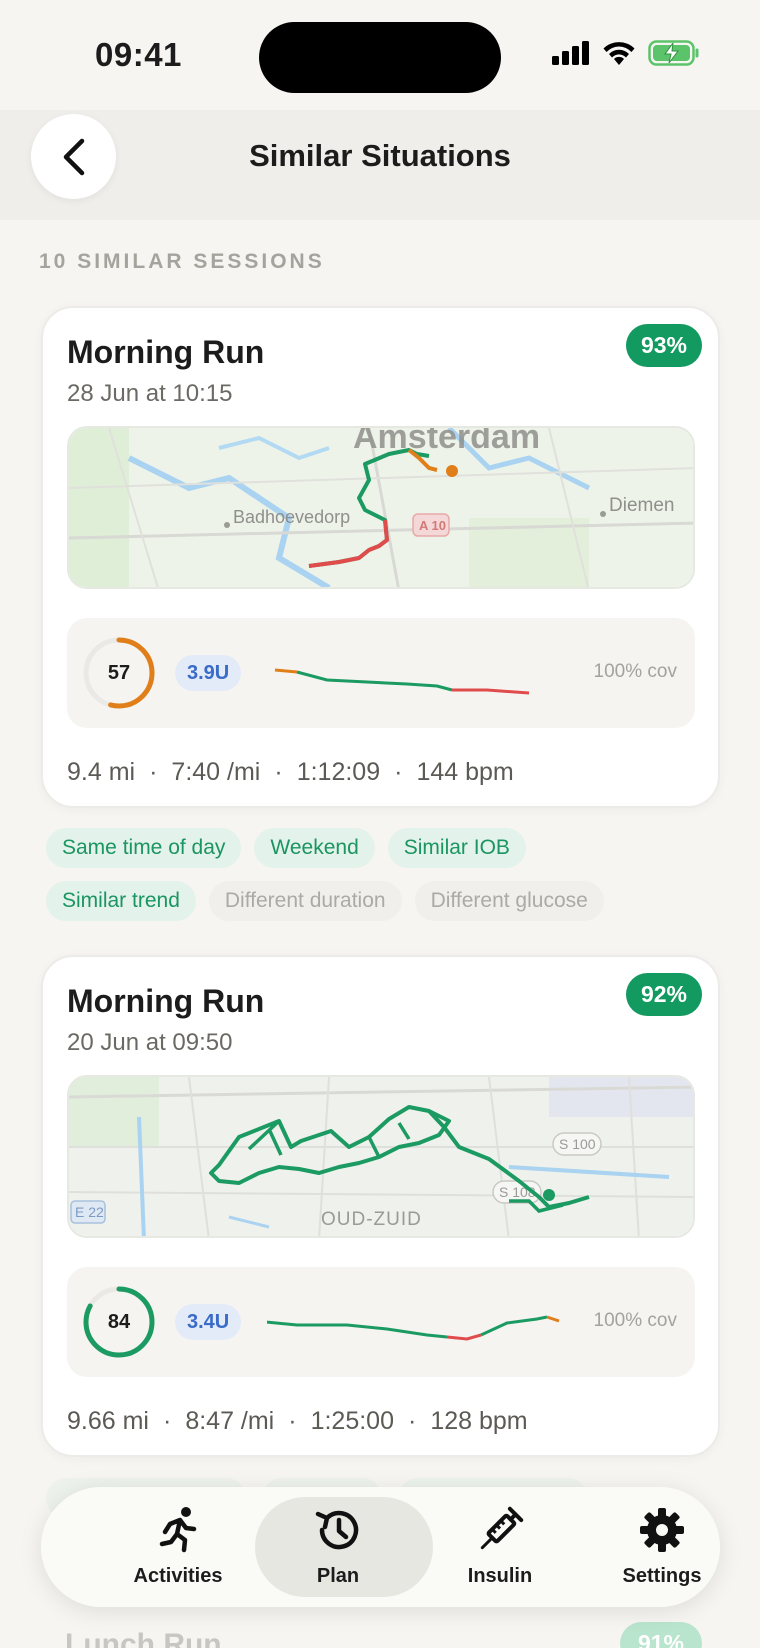  Describe the element at coordinates (673, 53) in the screenshot. I see `battery-charging-icon` at that location.